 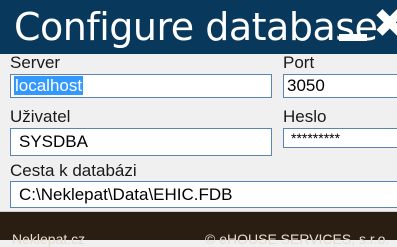 I want to click on user-value: SYSDBA, so click(x=53, y=141).